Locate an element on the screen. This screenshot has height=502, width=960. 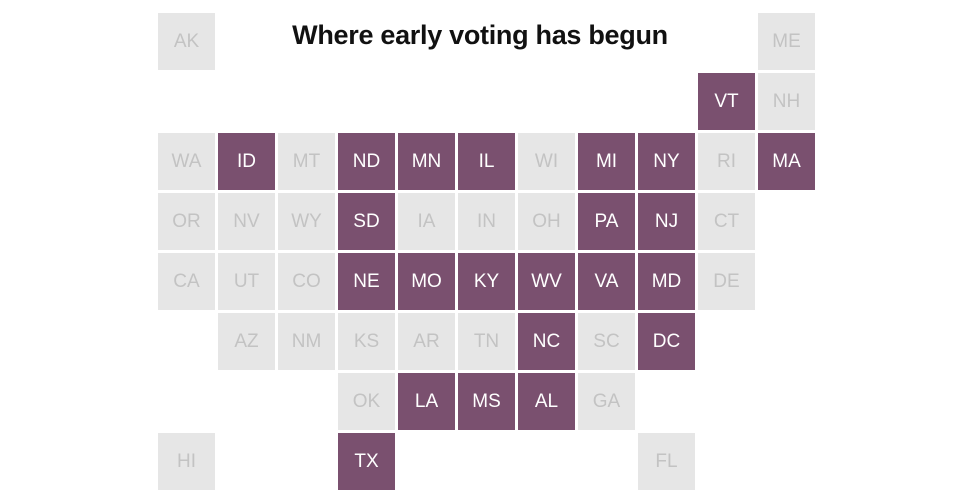
state-tile-ga: GA is located at coordinates (606, 401).